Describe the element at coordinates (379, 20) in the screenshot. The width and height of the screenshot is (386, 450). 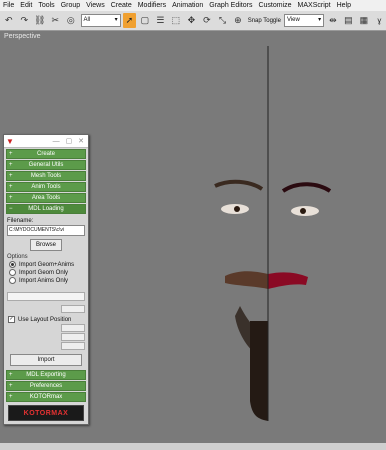
I see `axis-constraint-icon: ɣ` at that location.